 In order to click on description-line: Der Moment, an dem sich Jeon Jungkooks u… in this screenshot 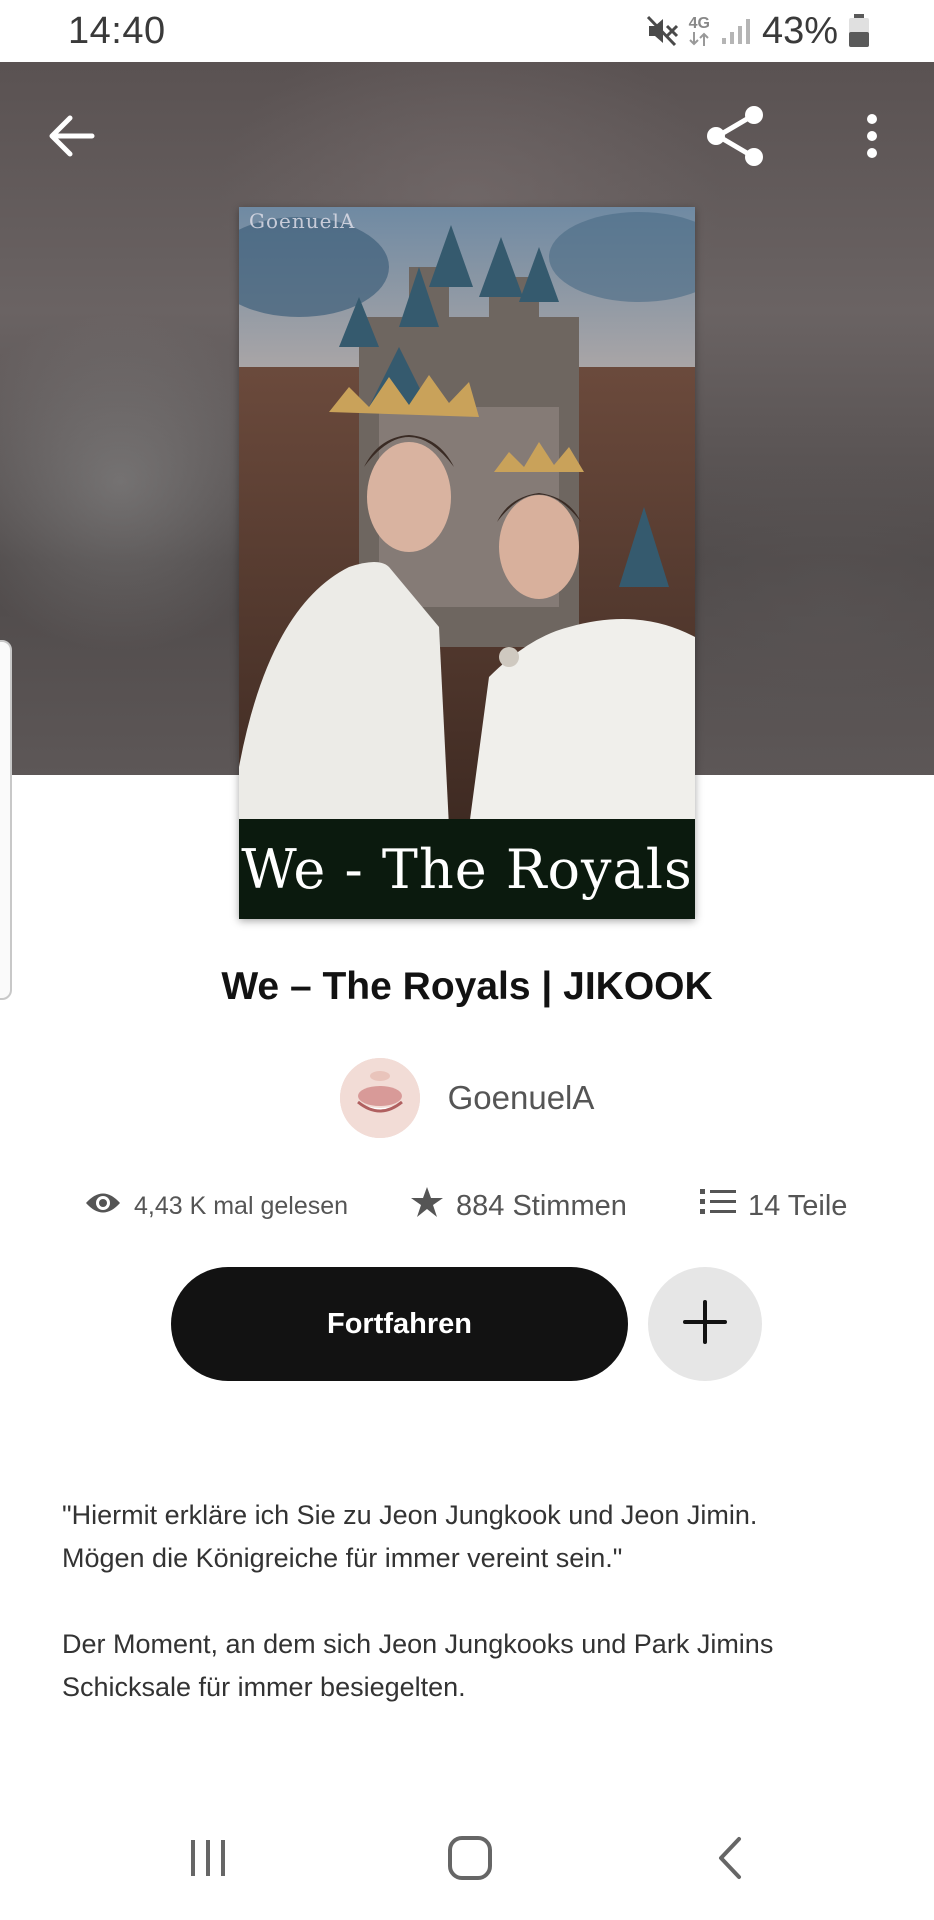, I will do `click(418, 1644)`.